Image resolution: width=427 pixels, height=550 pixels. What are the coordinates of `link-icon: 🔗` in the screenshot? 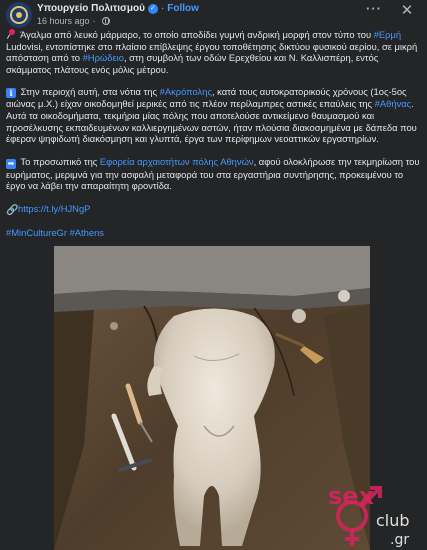 It's located at (12, 210).